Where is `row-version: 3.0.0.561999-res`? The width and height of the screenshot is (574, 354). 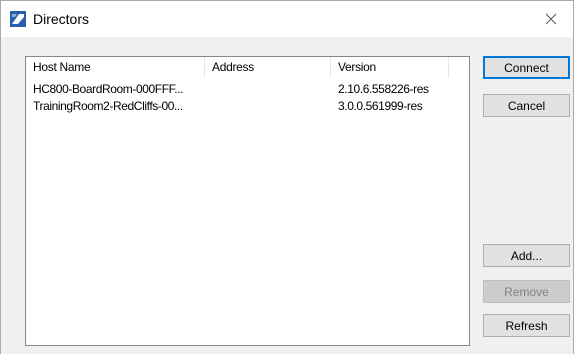
row-version: 3.0.0.561999-res is located at coordinates (380, 106).